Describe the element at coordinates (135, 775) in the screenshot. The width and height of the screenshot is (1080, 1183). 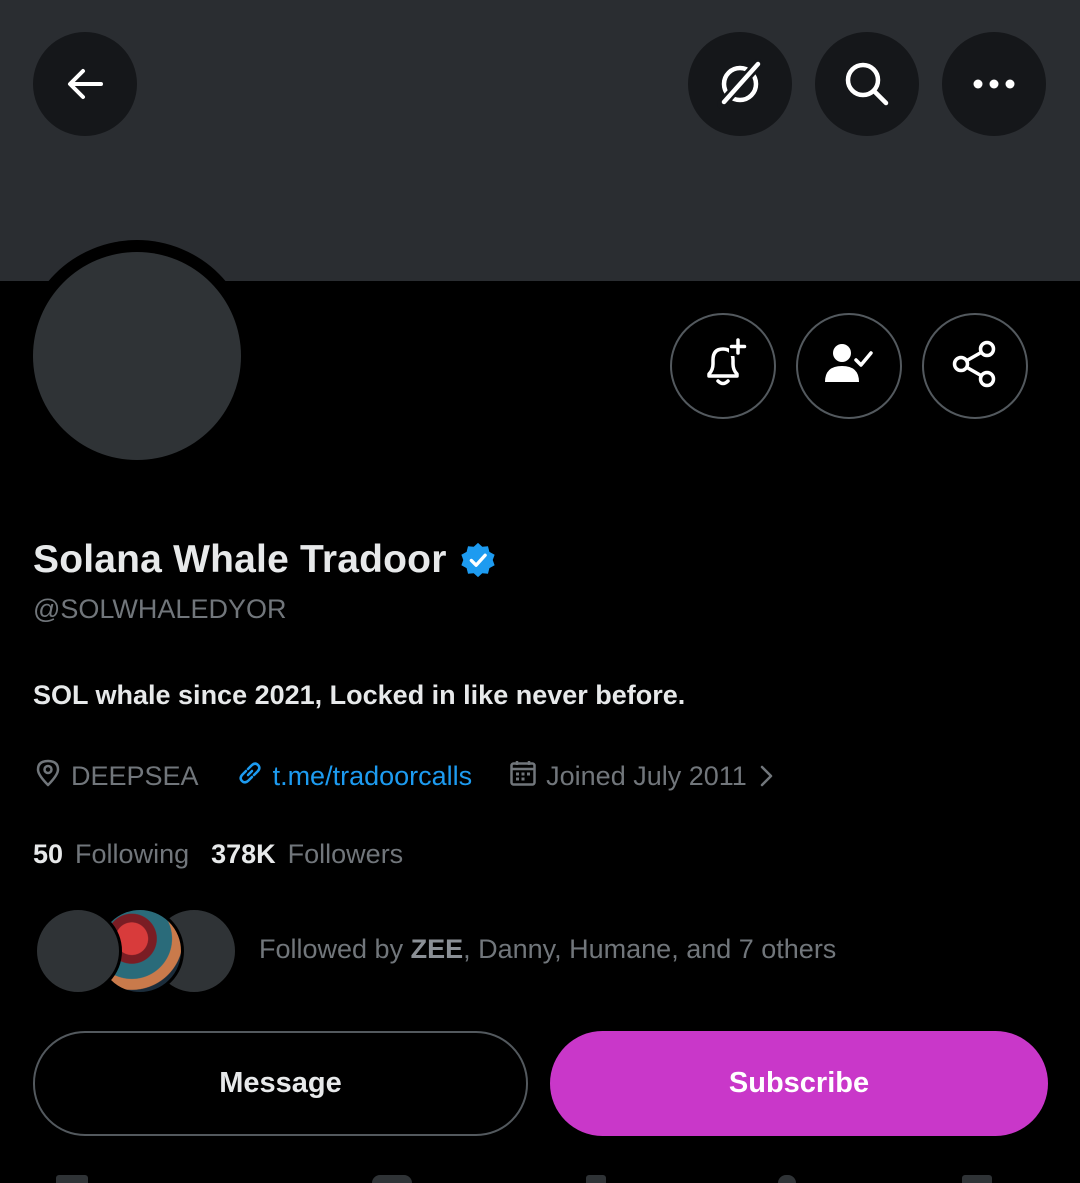
I see `location-text: DEEPSEA` at that location.